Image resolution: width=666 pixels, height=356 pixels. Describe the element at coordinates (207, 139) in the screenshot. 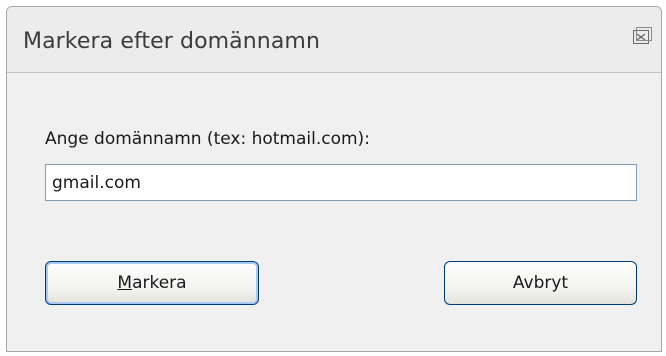

I see `domain-prompt-label: Ange domännamn (tex: hotmail.com):` at that location.